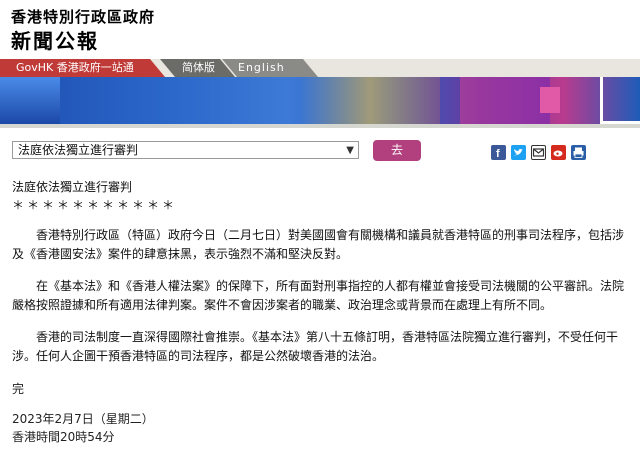 This screenshot has height=449, width=640. I want to click on weibo-icon, so click(558, 152).